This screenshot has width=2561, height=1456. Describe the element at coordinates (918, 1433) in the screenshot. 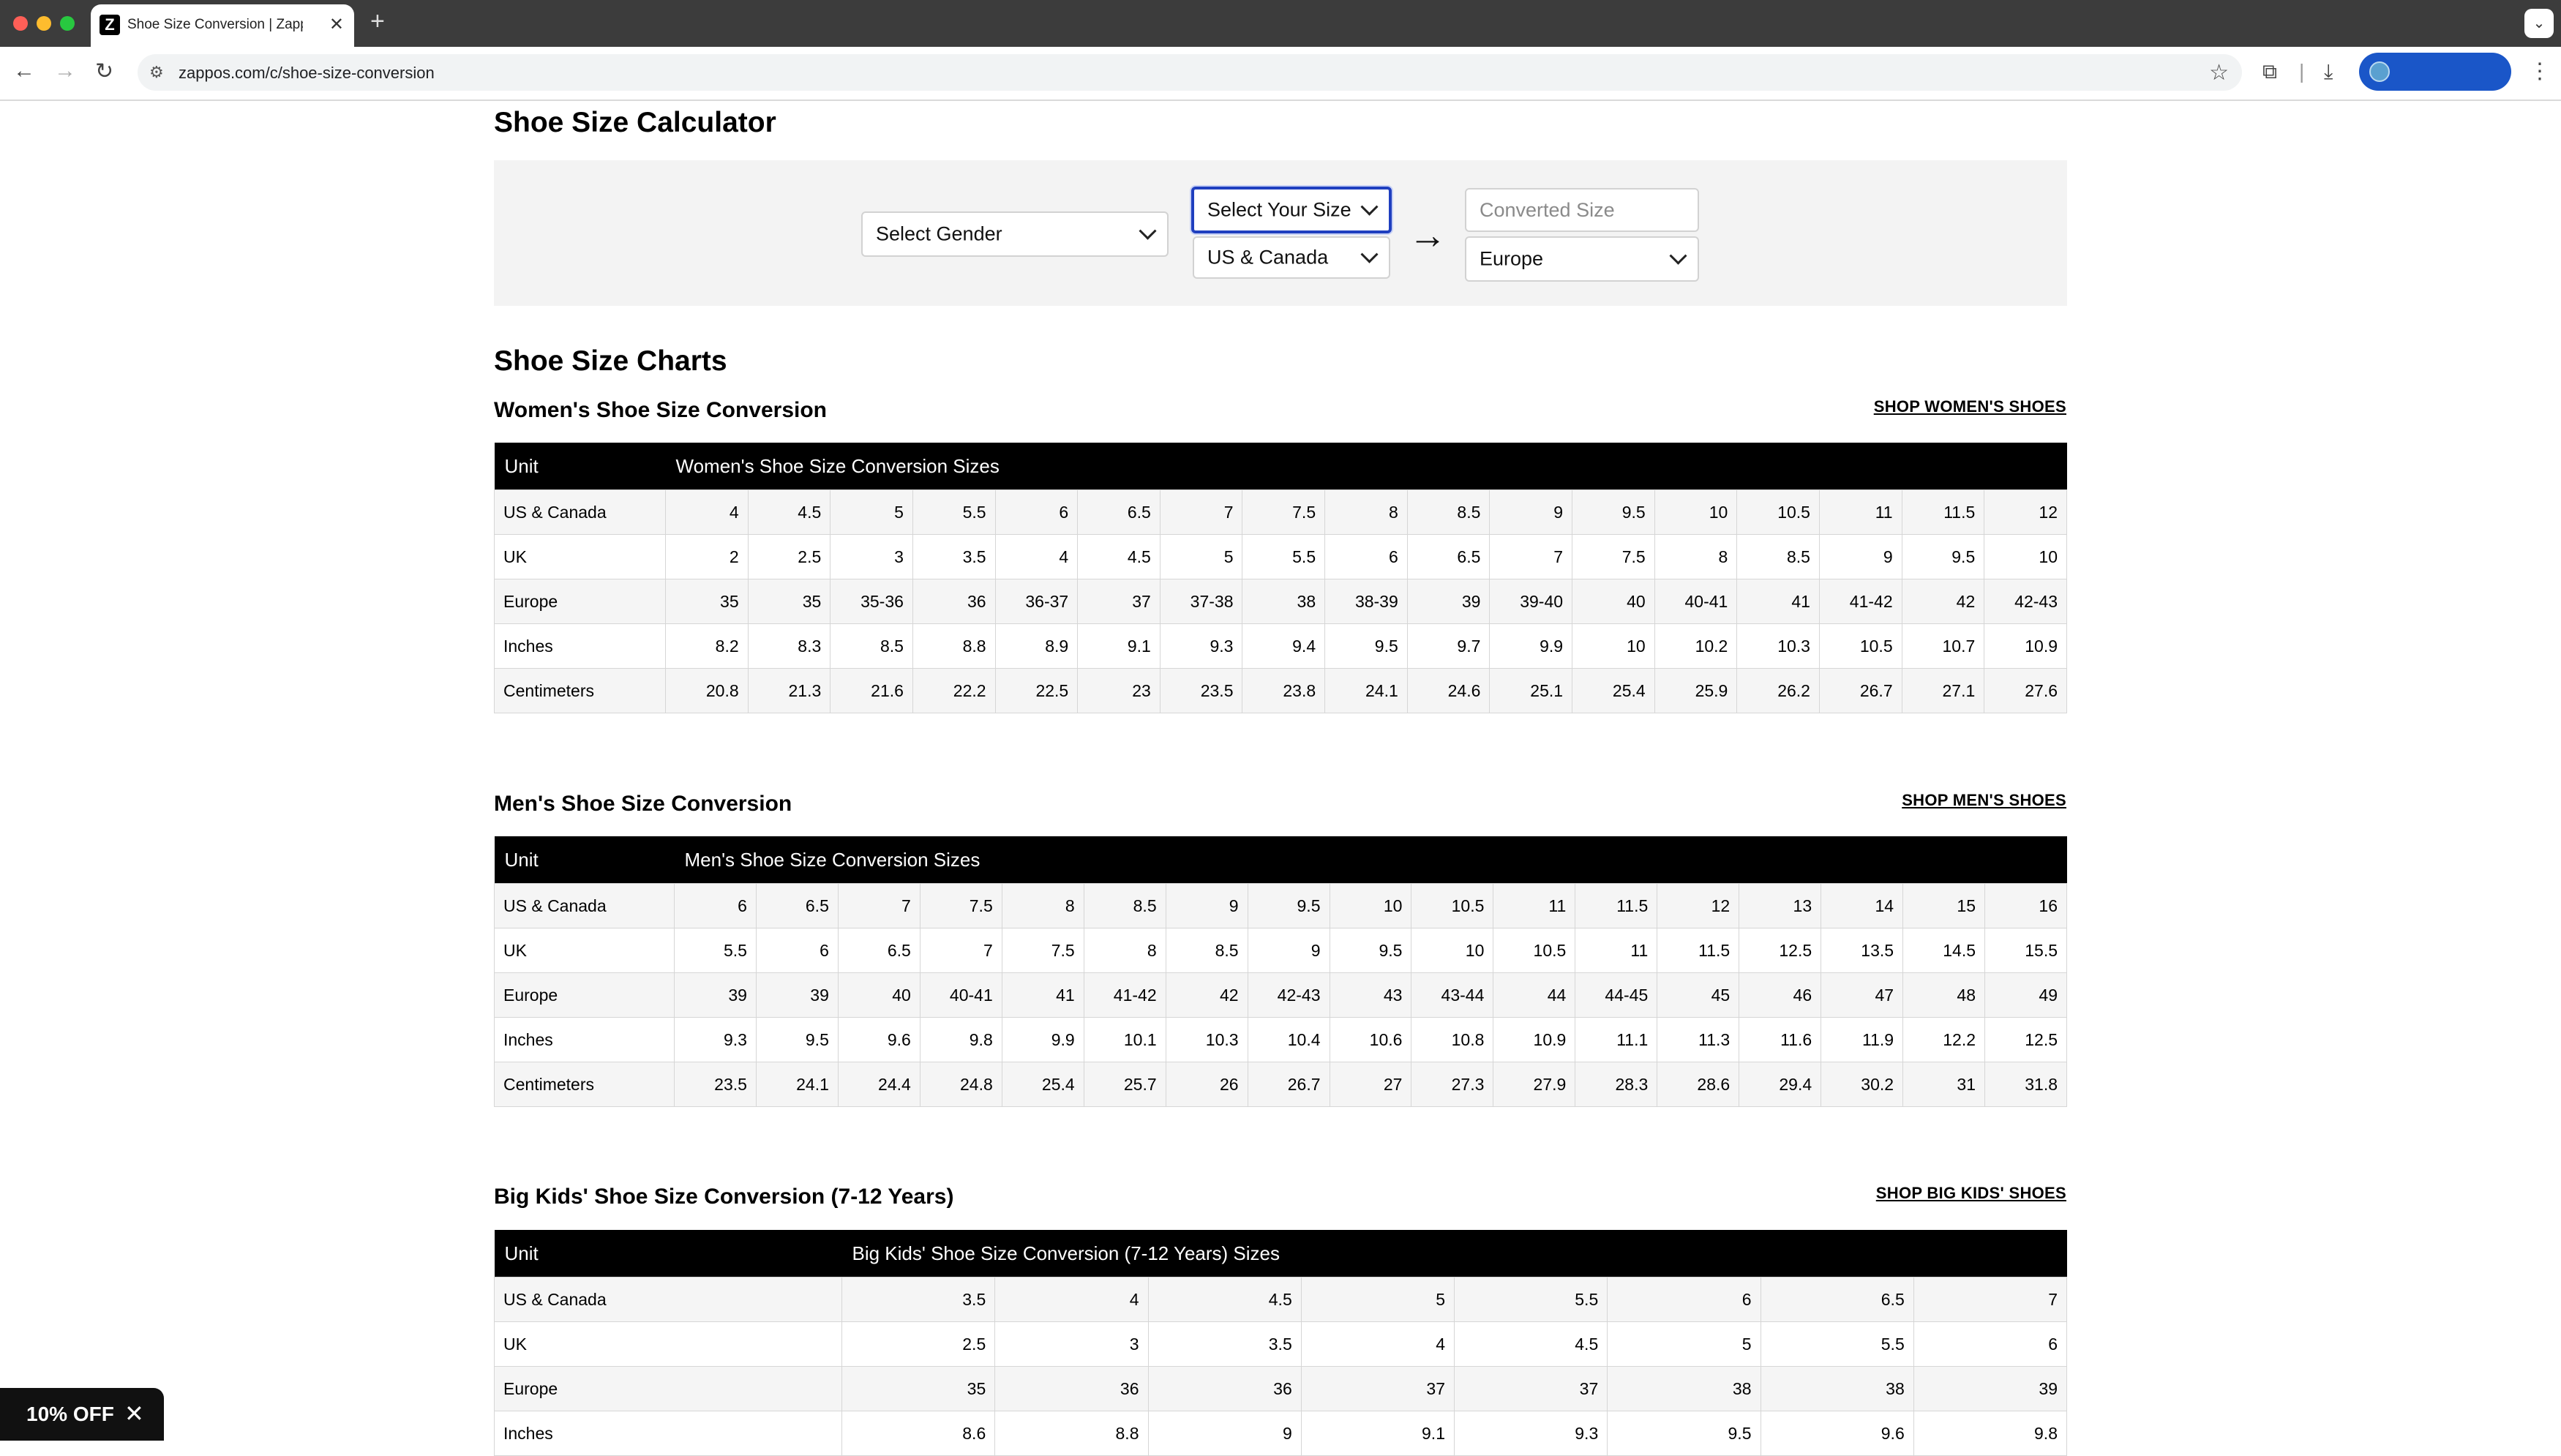

I see `size-cell: 8.6` at that location.